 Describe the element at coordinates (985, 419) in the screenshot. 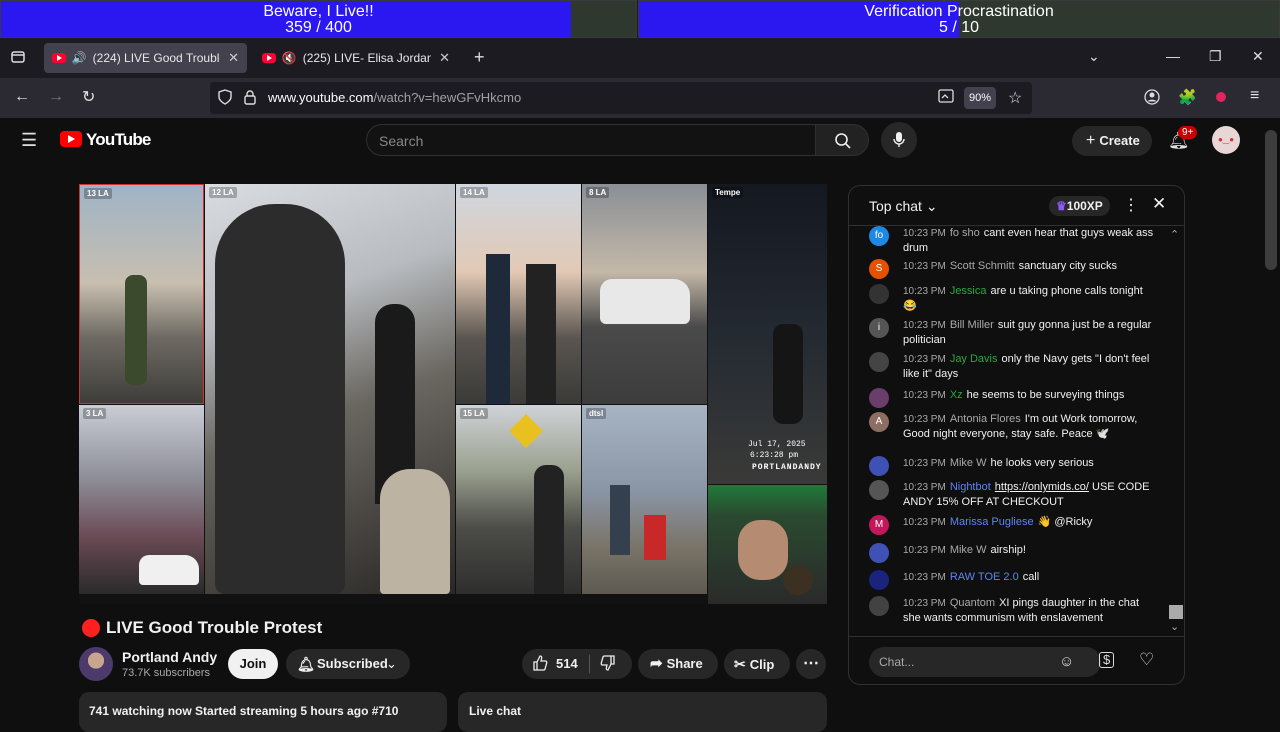

I see `chat-author-name: Antonia Flores` at that location.